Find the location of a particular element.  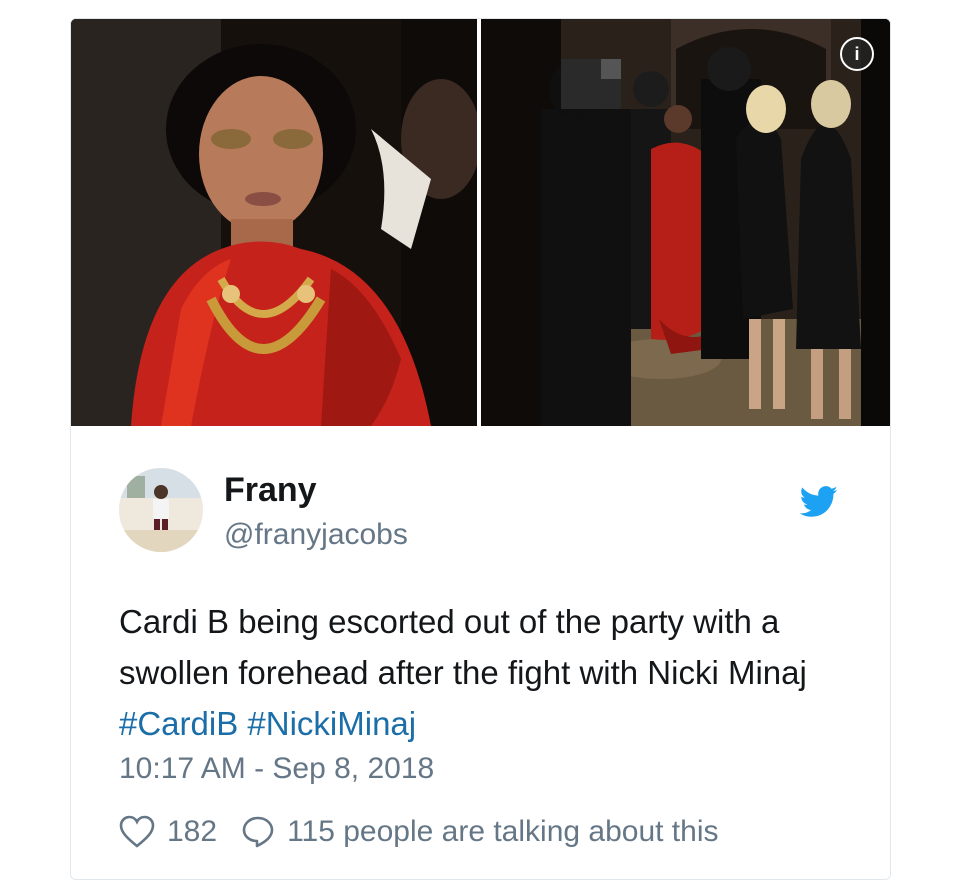

tweet-actions: 182 115 people are talking about this is located at coordinates (419, 832).